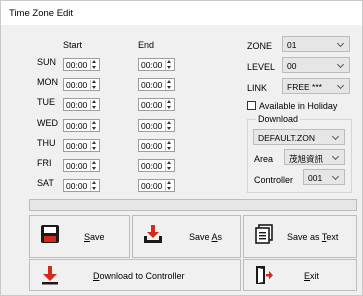  I want to click on zone-select: 01, so click(316, 44).